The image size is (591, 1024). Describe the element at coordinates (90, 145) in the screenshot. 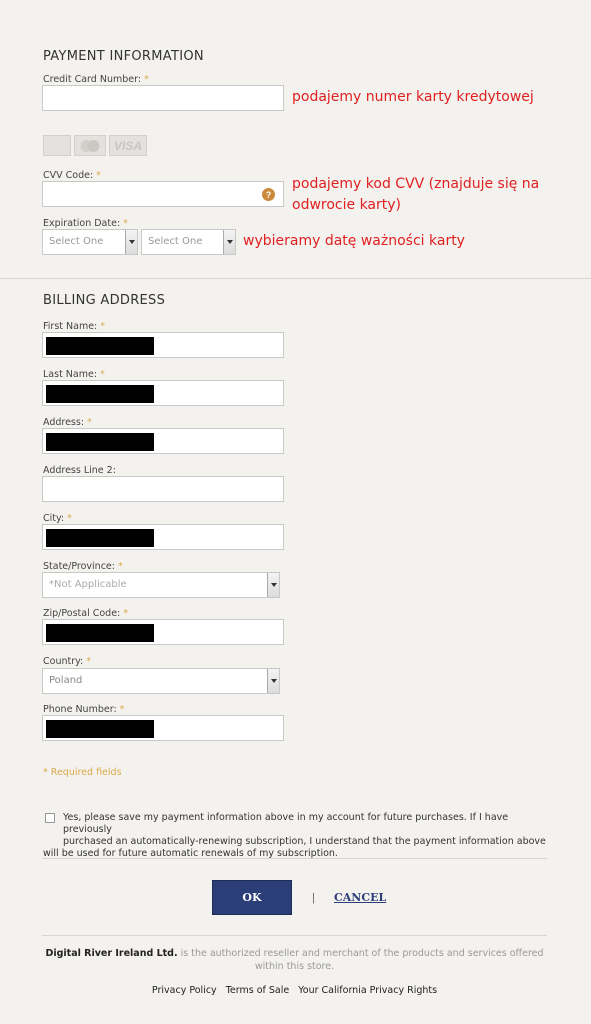

I see `mastercard-logo-icon` at that location.